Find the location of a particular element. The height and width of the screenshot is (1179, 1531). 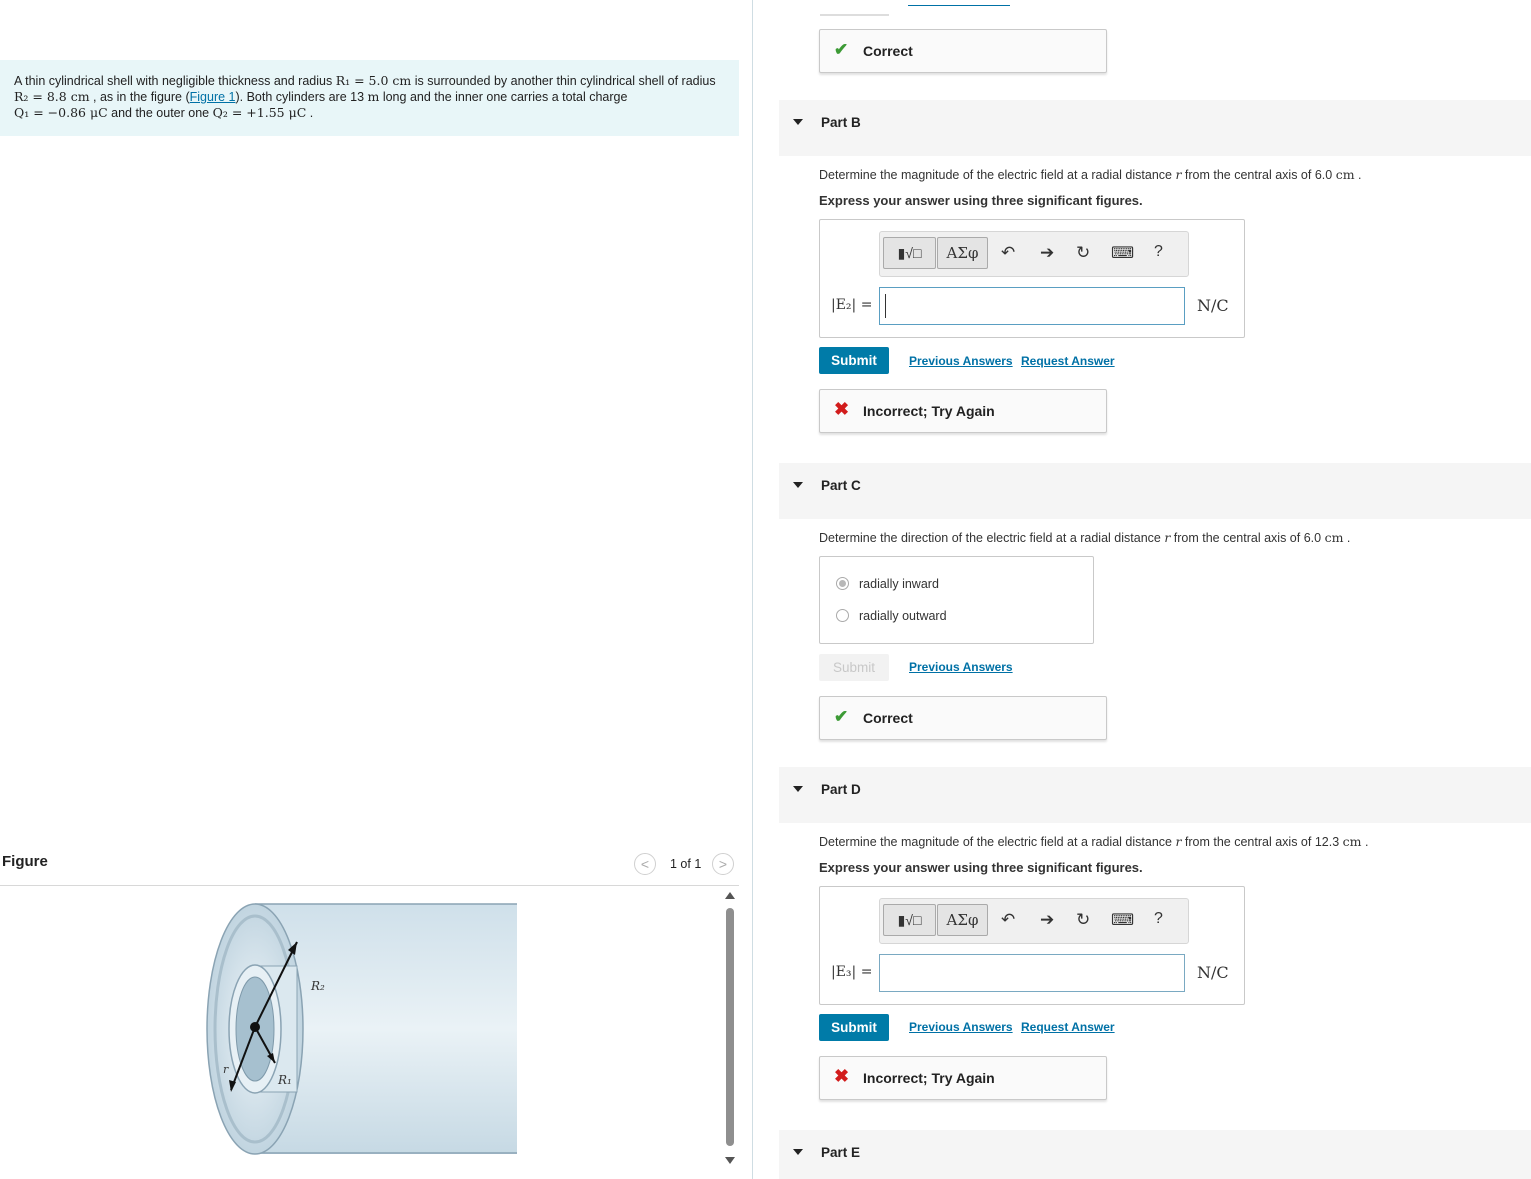

part-c-feedback: ✔ Correct is located at coordinates (963, 718).